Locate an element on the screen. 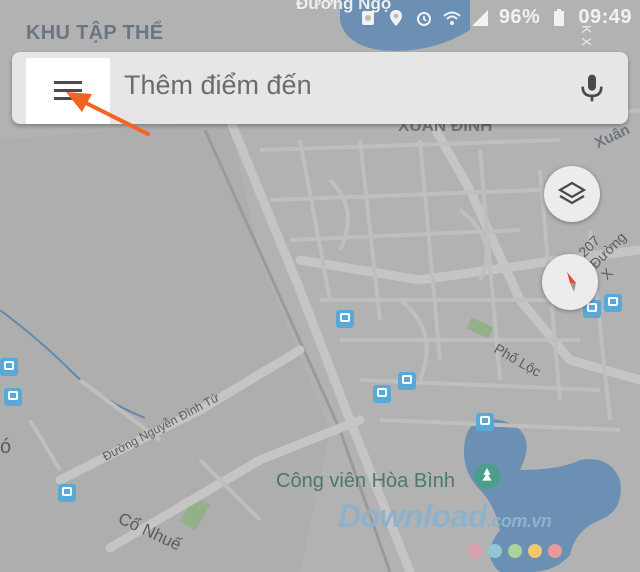 The height and width of the screenshot is (572, 640). menu-button is located at coordinates (68, 91).